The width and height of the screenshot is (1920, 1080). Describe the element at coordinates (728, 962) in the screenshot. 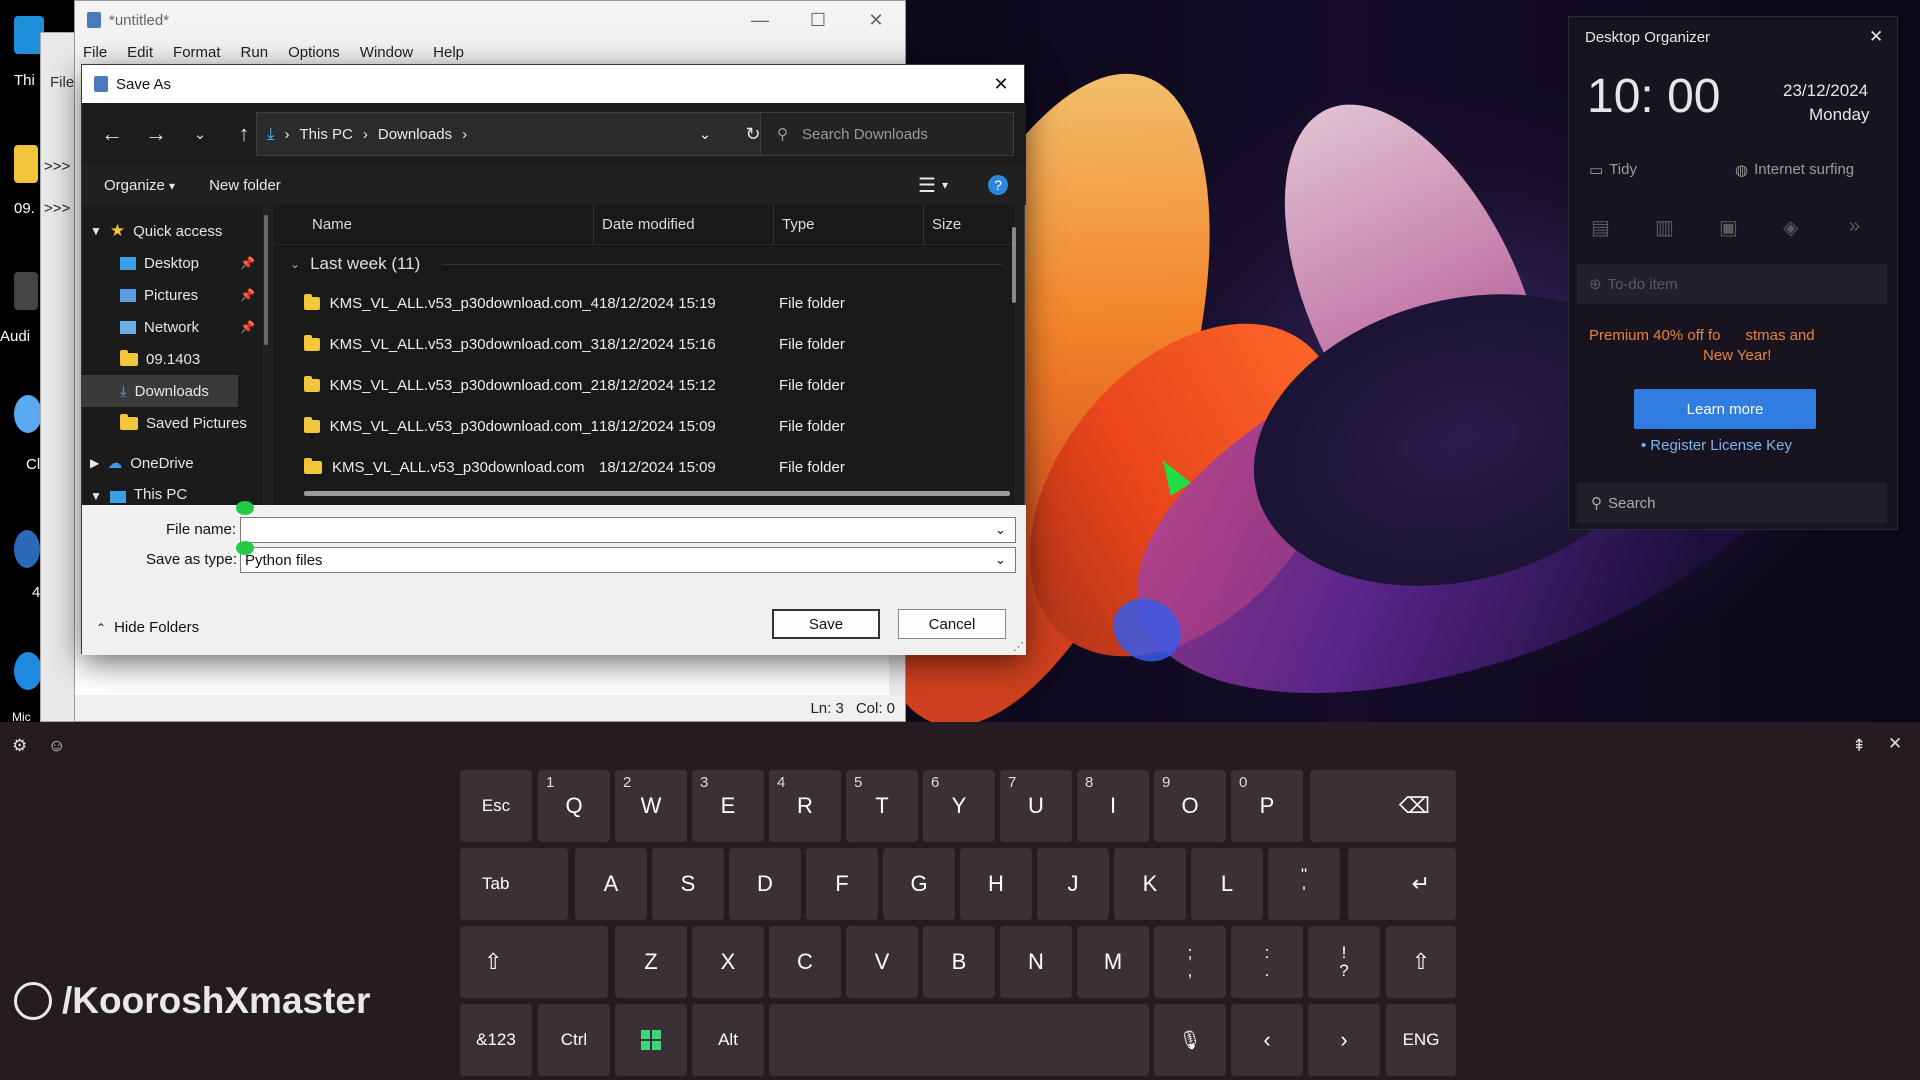

I see `key-x: X` at that location.